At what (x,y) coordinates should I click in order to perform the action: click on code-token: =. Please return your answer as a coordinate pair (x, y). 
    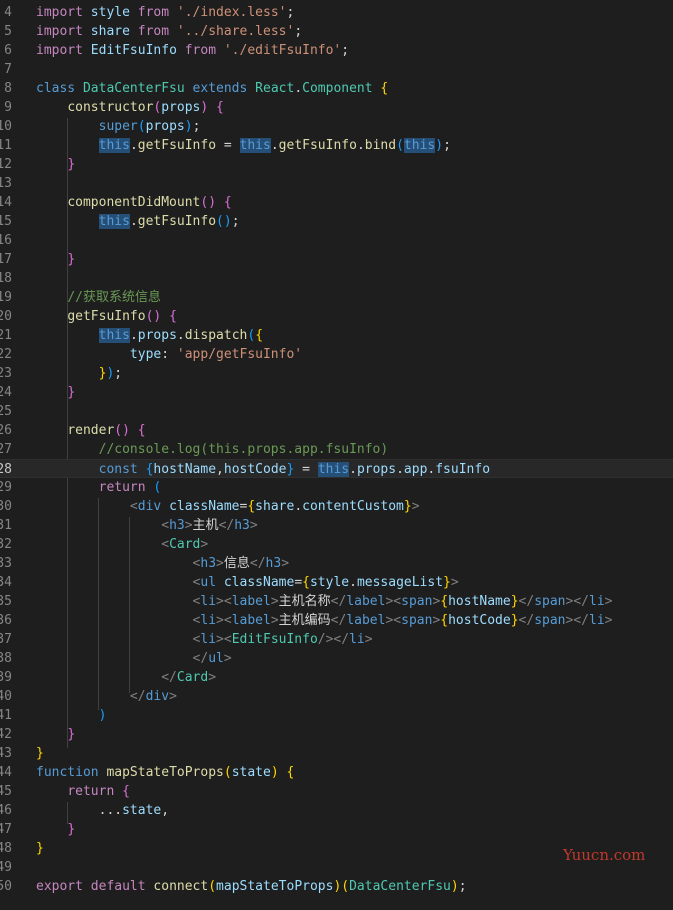
    Looking at the image, I should click on (228, 145).